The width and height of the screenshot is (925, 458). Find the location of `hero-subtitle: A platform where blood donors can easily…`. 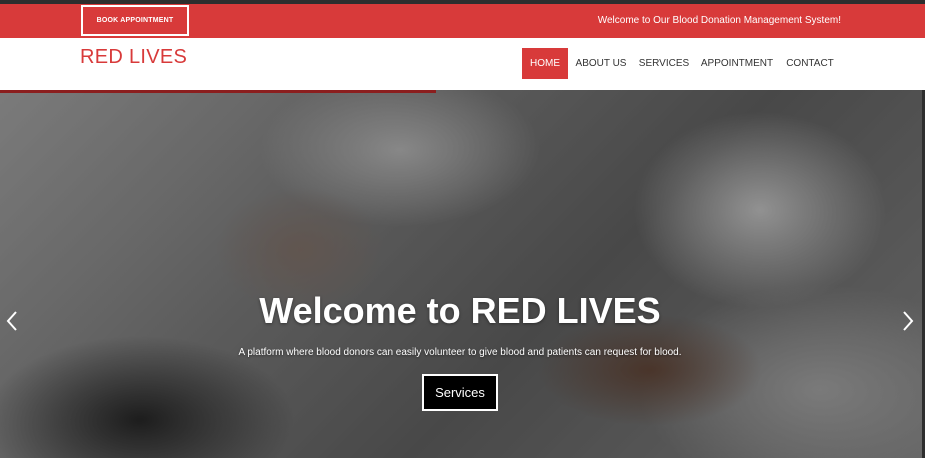

hero-subtitle: A platform where blood donors can easily… is located at coordinates (460, 352).